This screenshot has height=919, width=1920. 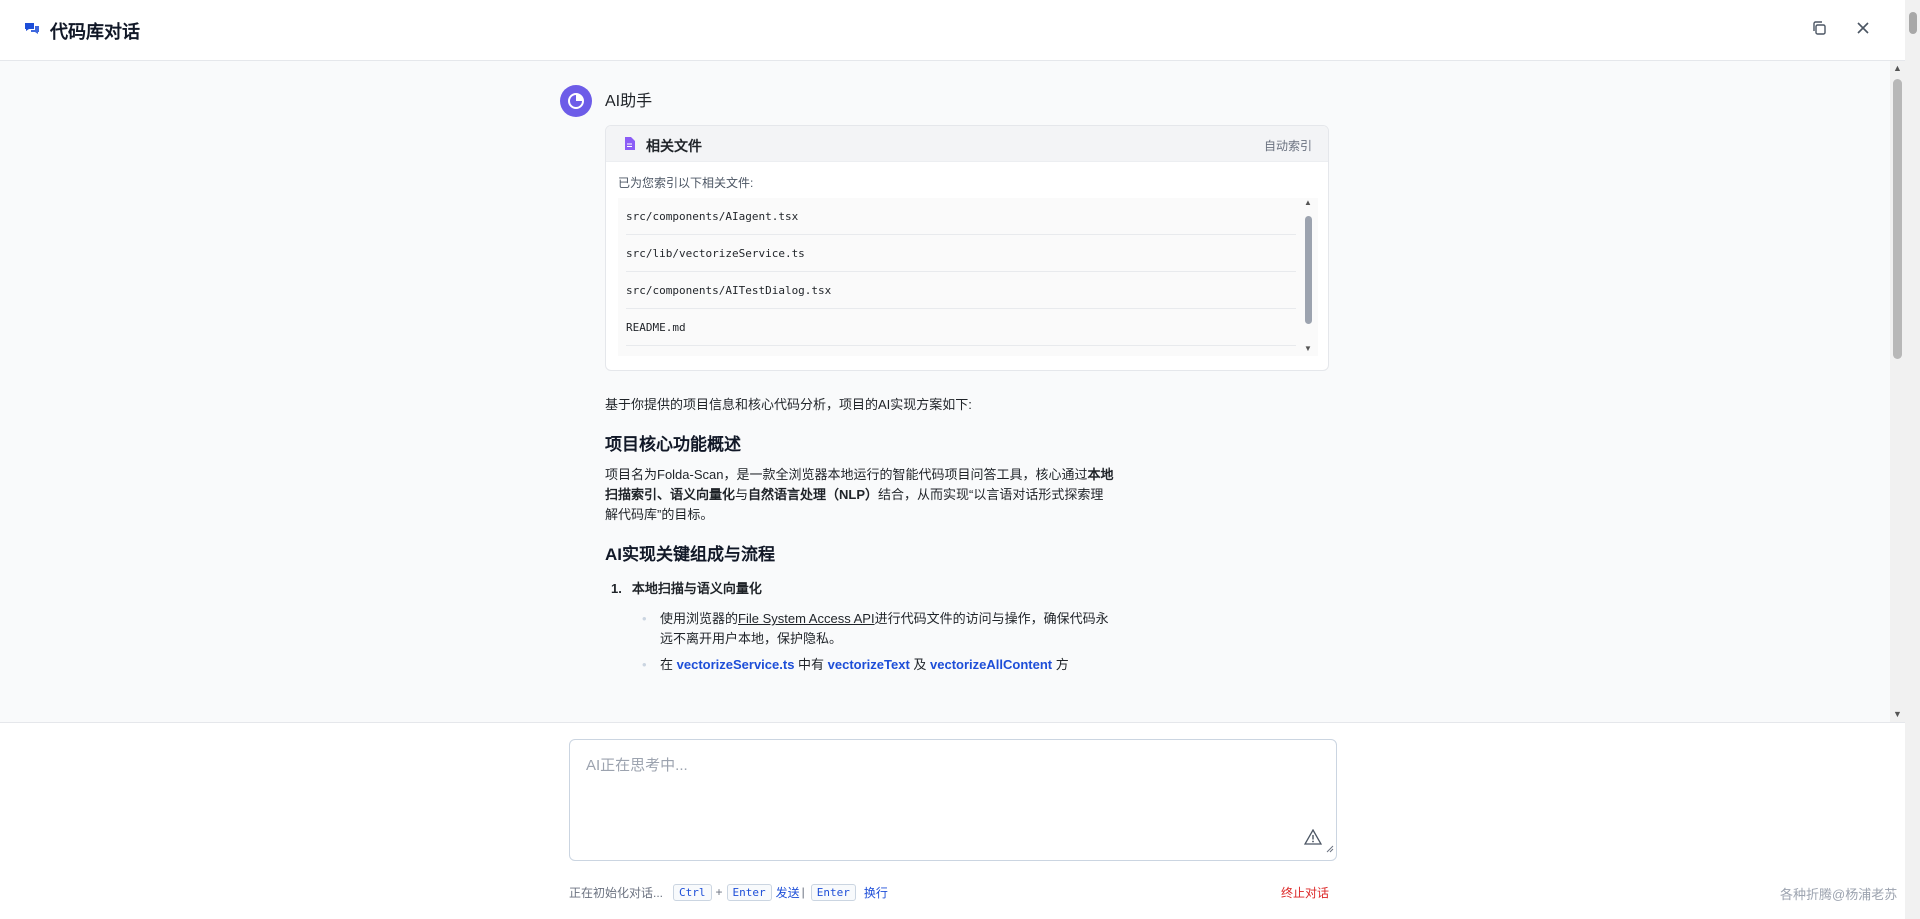 What do you see at coordinates (1313, 839) in the screenshot?
I see `warning-icon` at bounding box center [1313, 839].